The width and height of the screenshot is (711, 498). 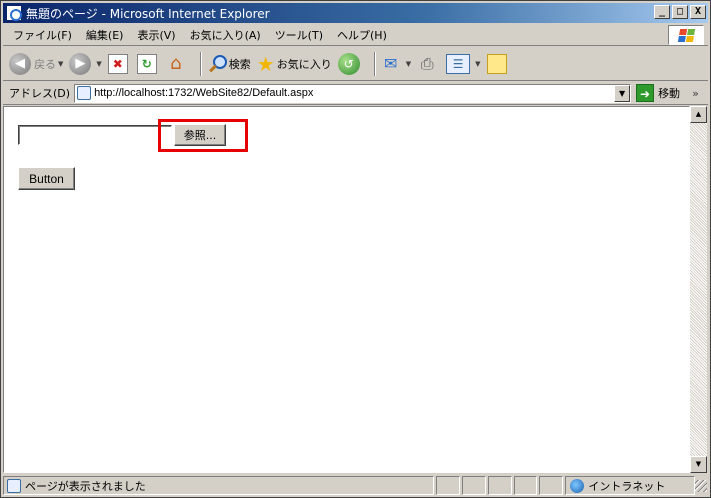 What do you see at coordinates (698, 114) in the screenshot?
I see `scroll-up-button: ▲` at bounding box center [698, 114].